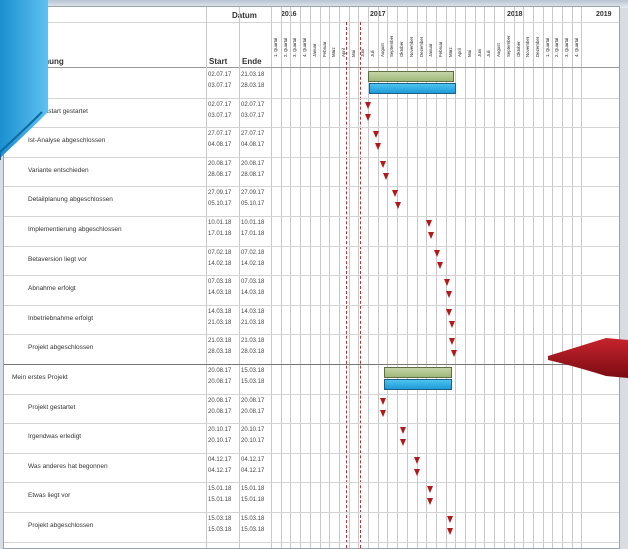  I want to click on end-date: 17.01.18, so click(252, 234).